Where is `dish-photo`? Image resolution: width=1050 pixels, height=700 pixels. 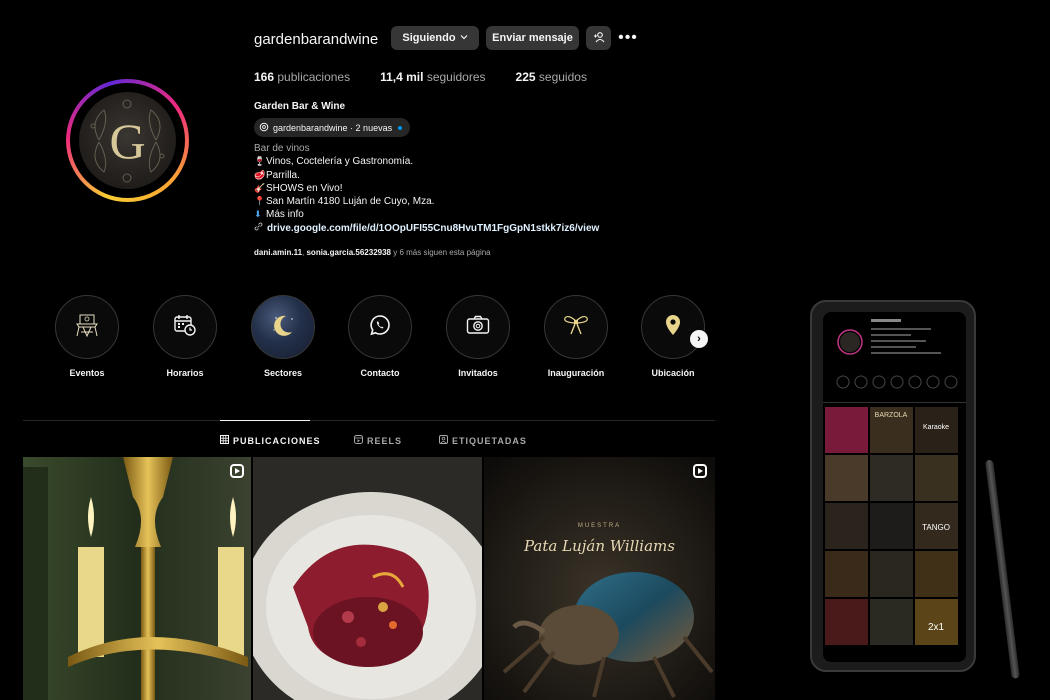 dish-photo is located at coordinates (367, 578).